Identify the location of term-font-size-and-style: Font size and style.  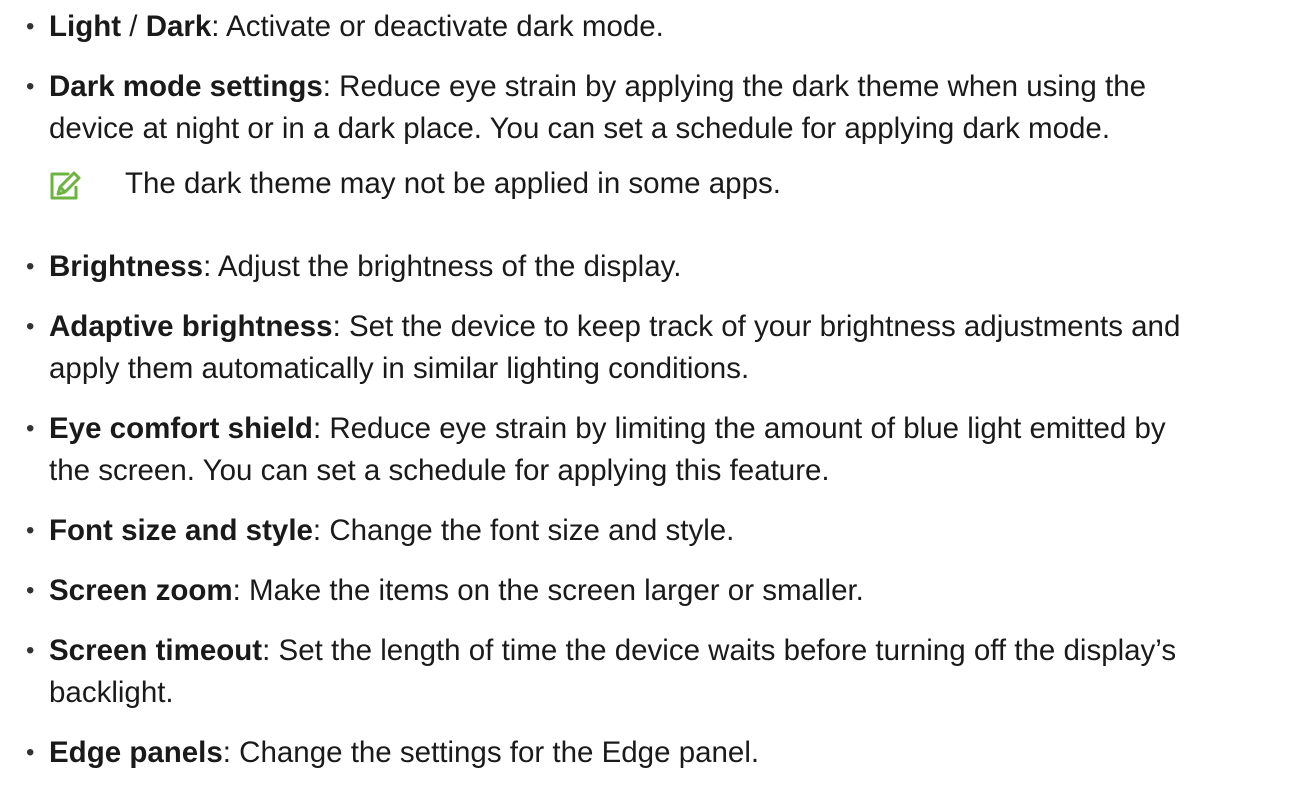
(181, 530).